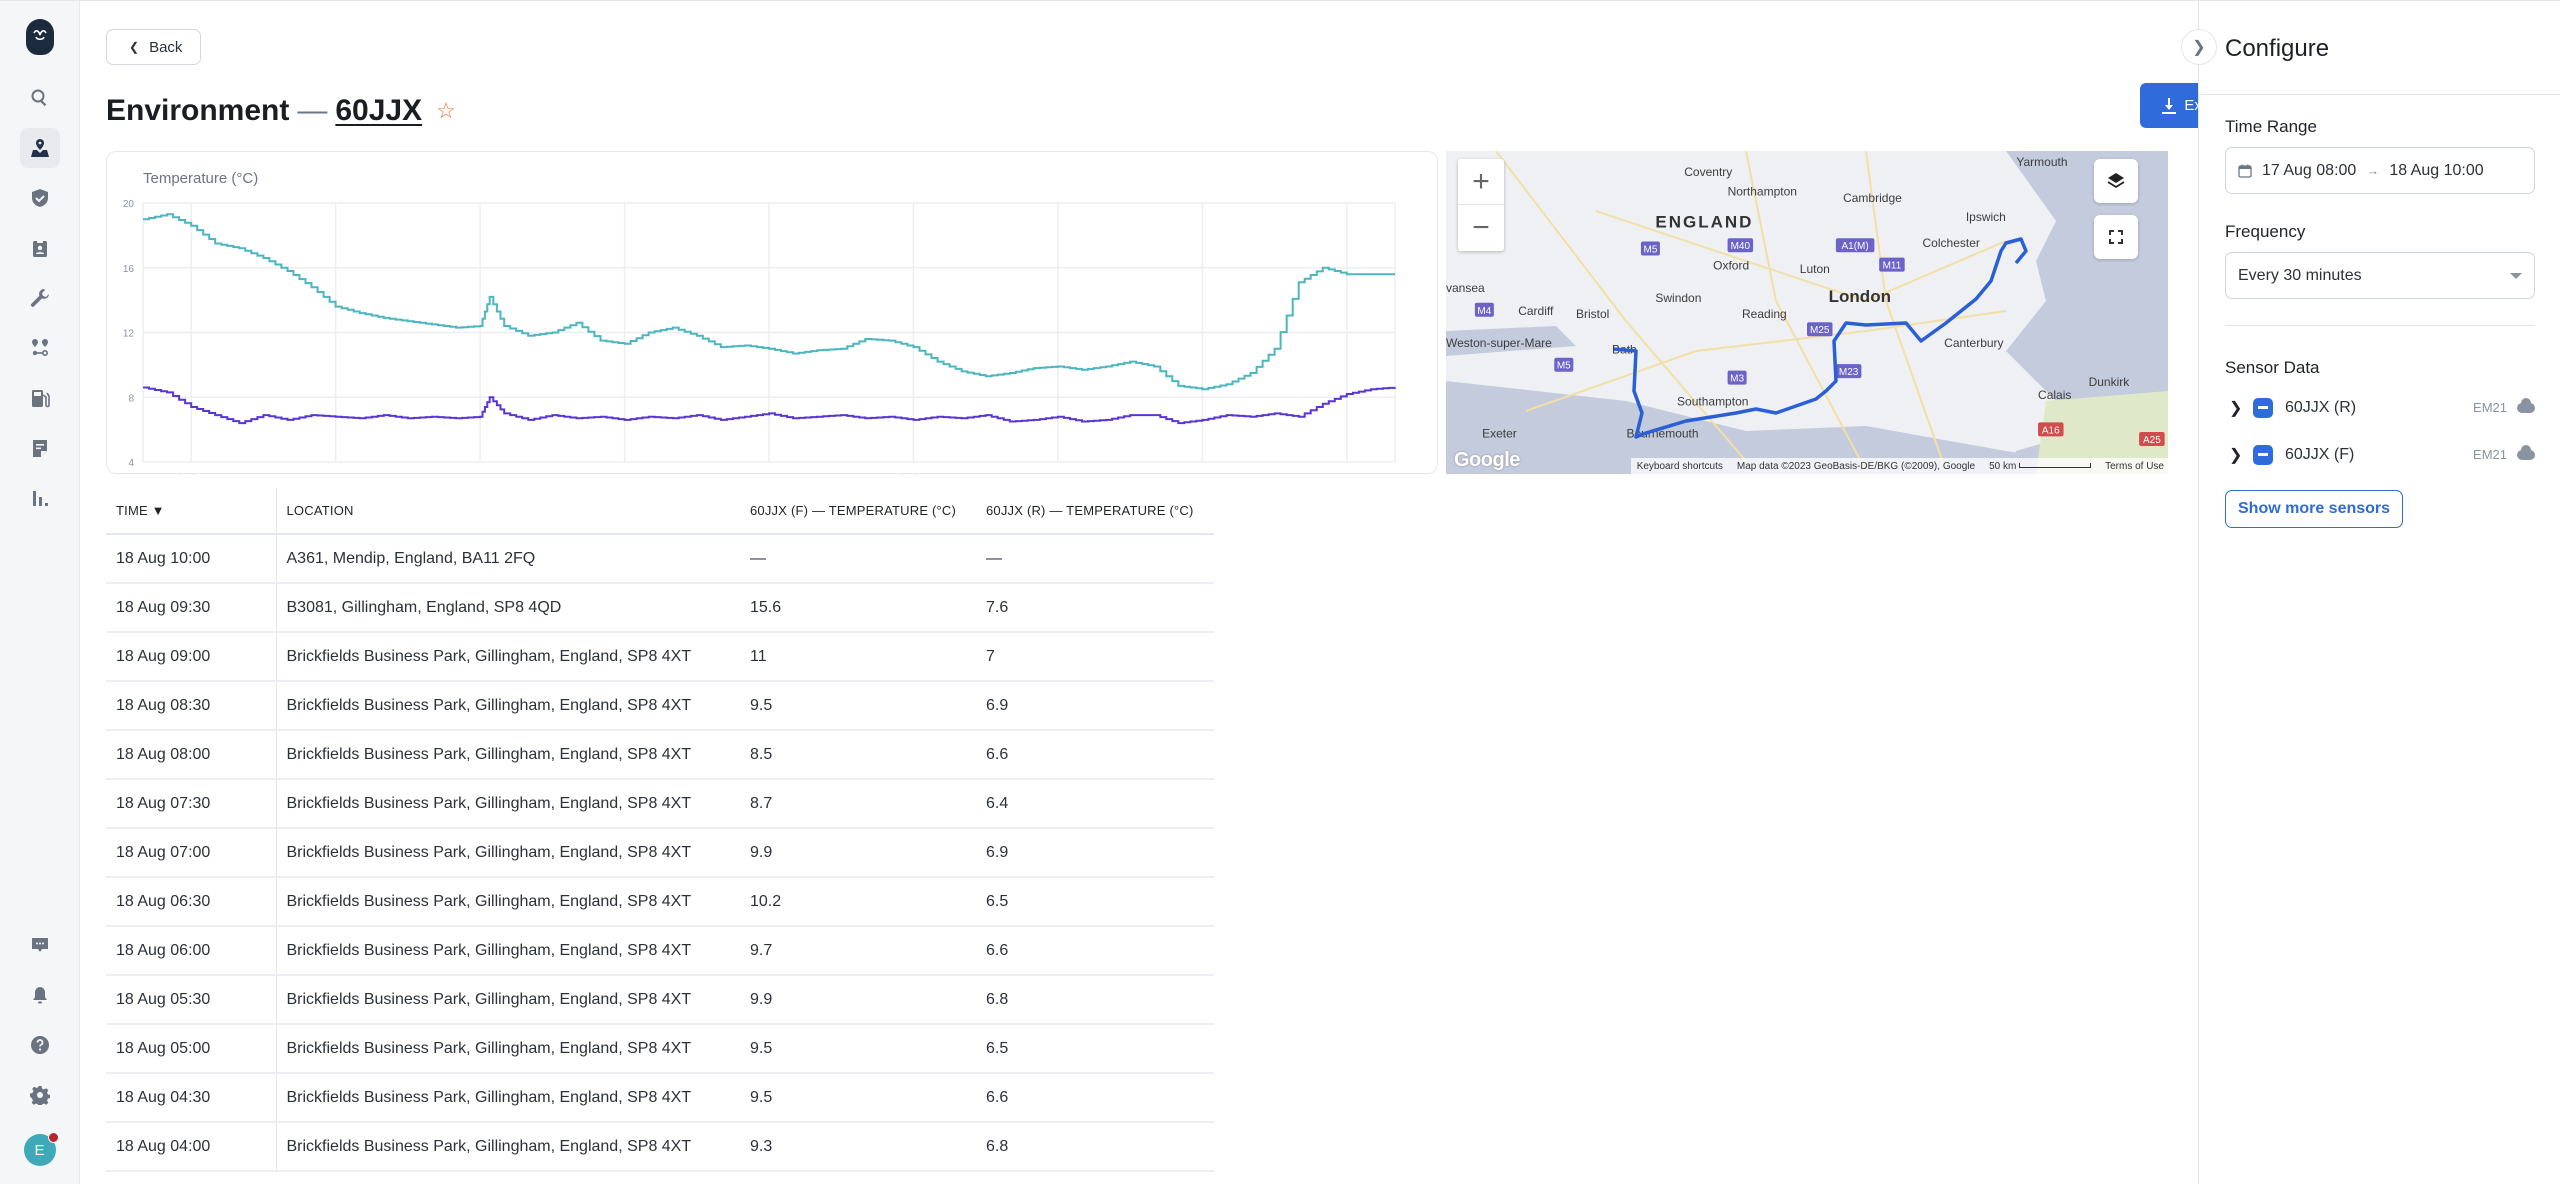  What do you see at coordinates (1346, 474) in the screenshot?
I see `x-tick-label: 09:00` at bounding box center [1346, 474].